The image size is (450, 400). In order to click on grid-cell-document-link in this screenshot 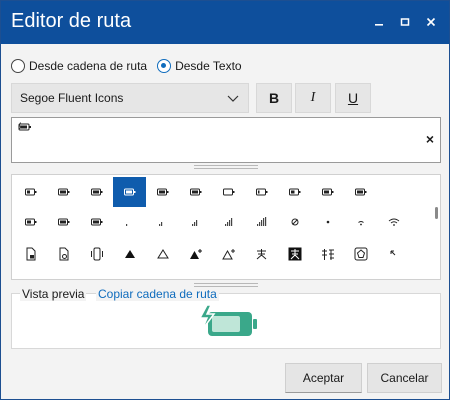, I will do `click(63, 254)`.